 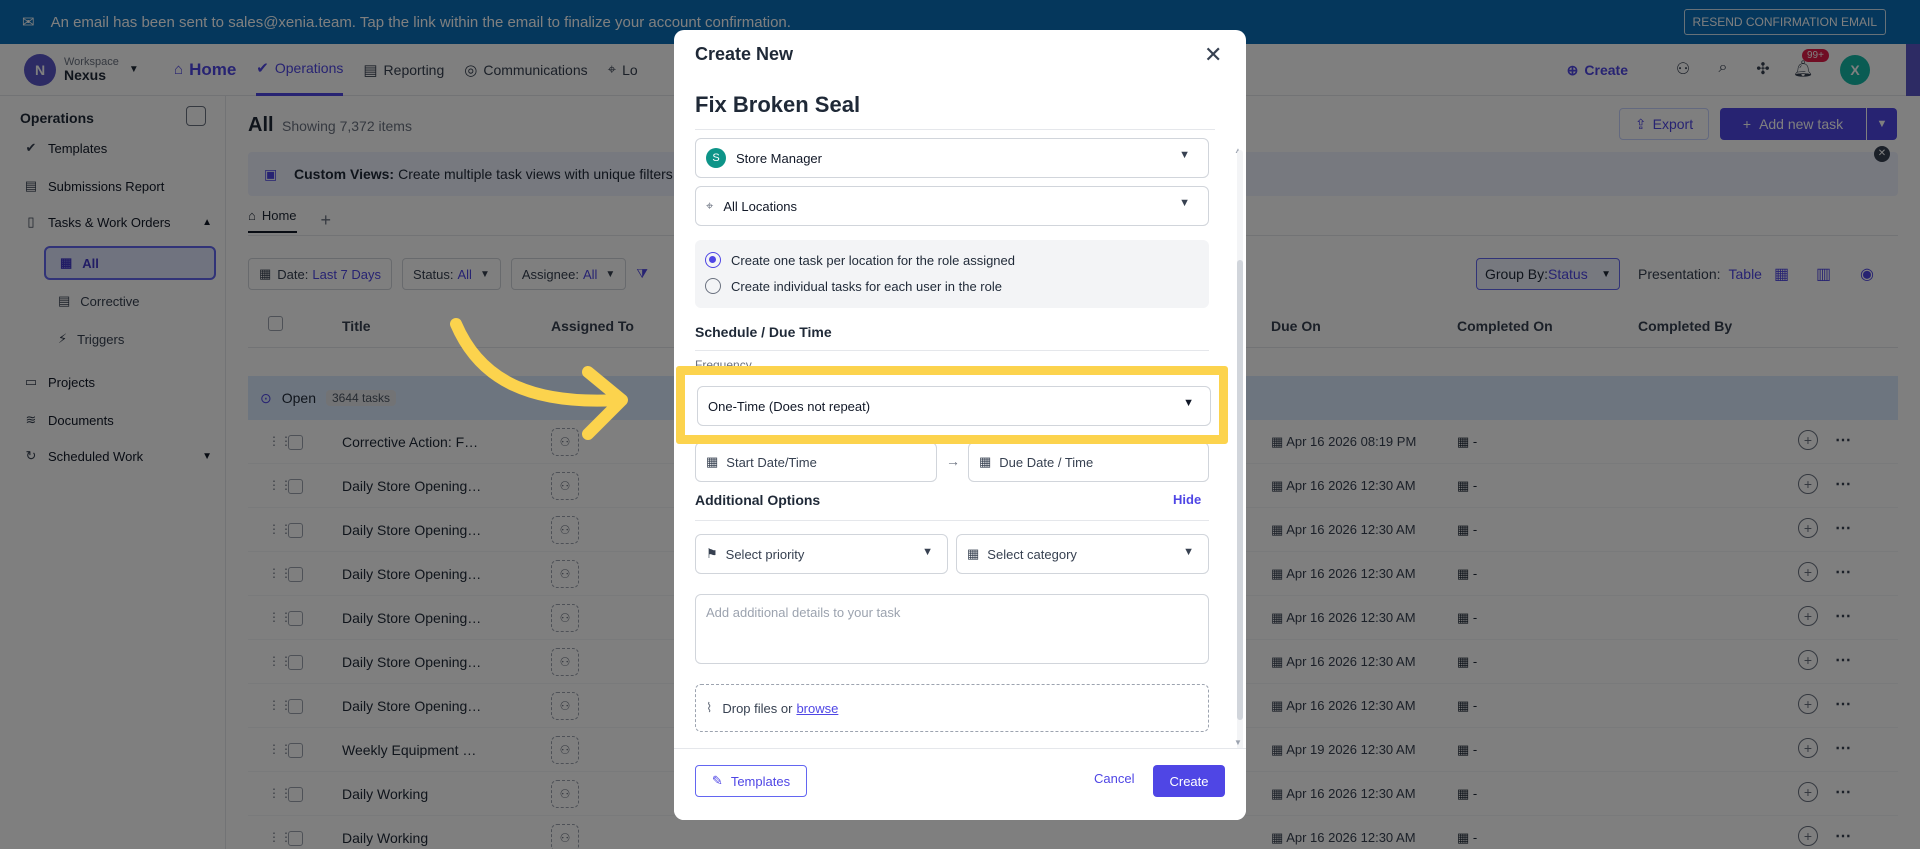 I want to click on category-placeholder: Select category, so click(x=1032, y=554).